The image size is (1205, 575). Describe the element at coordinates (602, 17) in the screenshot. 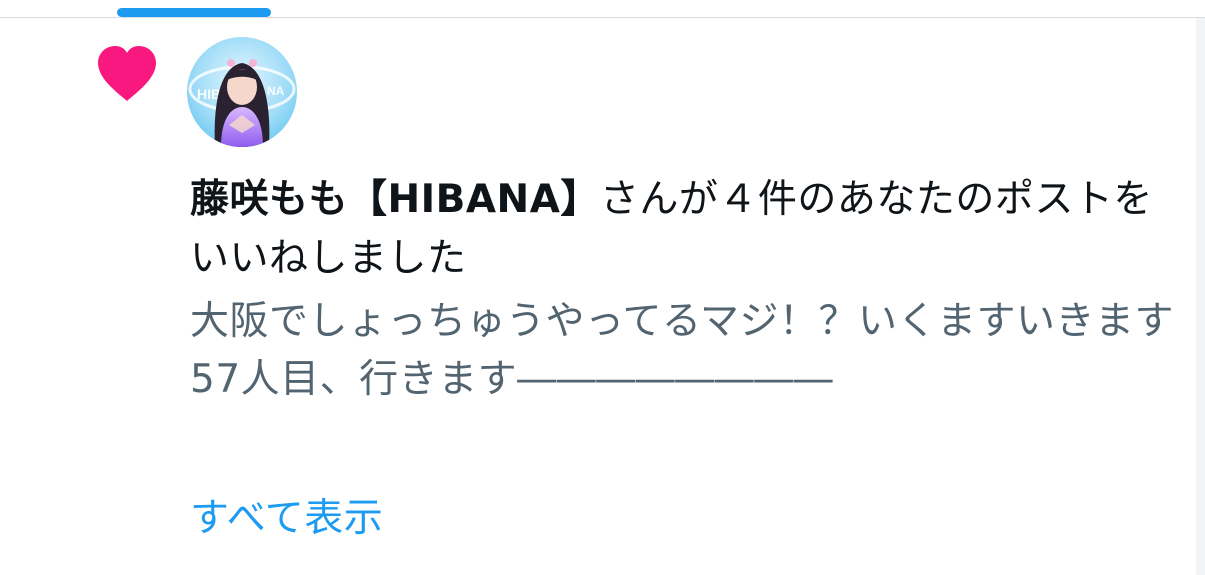

I see `divider` at that location.